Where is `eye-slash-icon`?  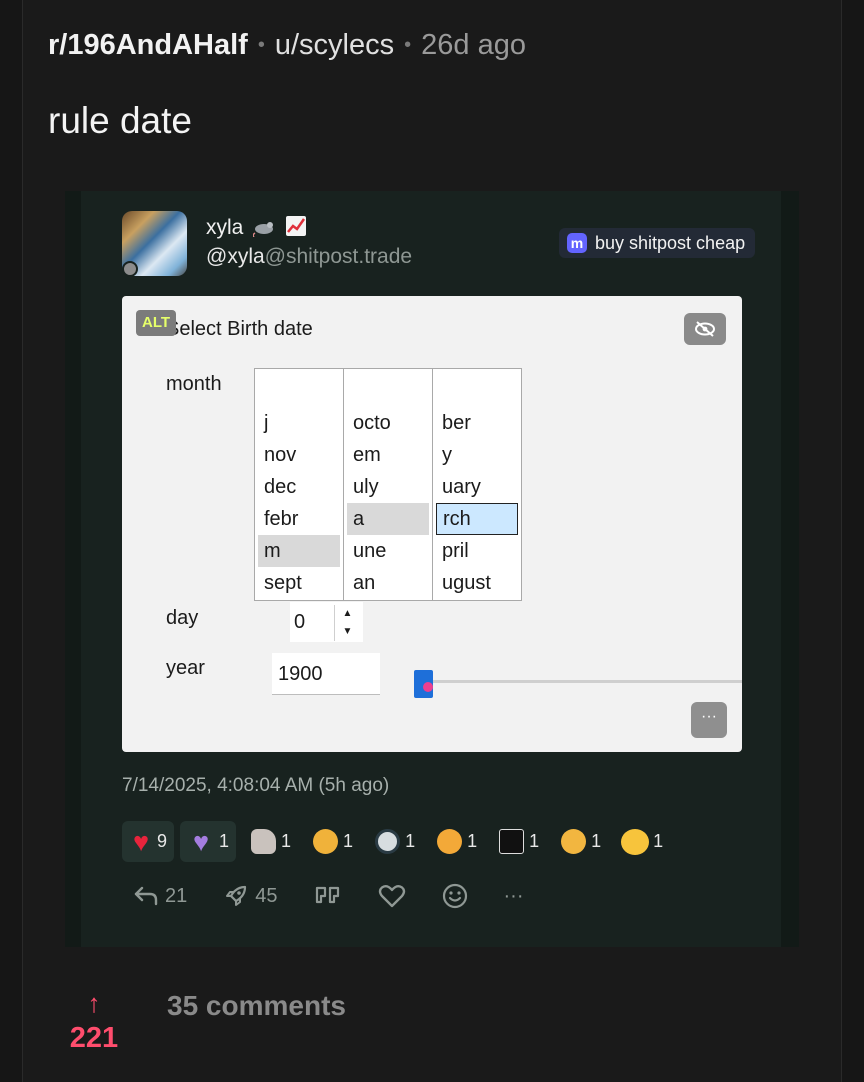 eye-slash-icon is located at coordinates (705, 329).